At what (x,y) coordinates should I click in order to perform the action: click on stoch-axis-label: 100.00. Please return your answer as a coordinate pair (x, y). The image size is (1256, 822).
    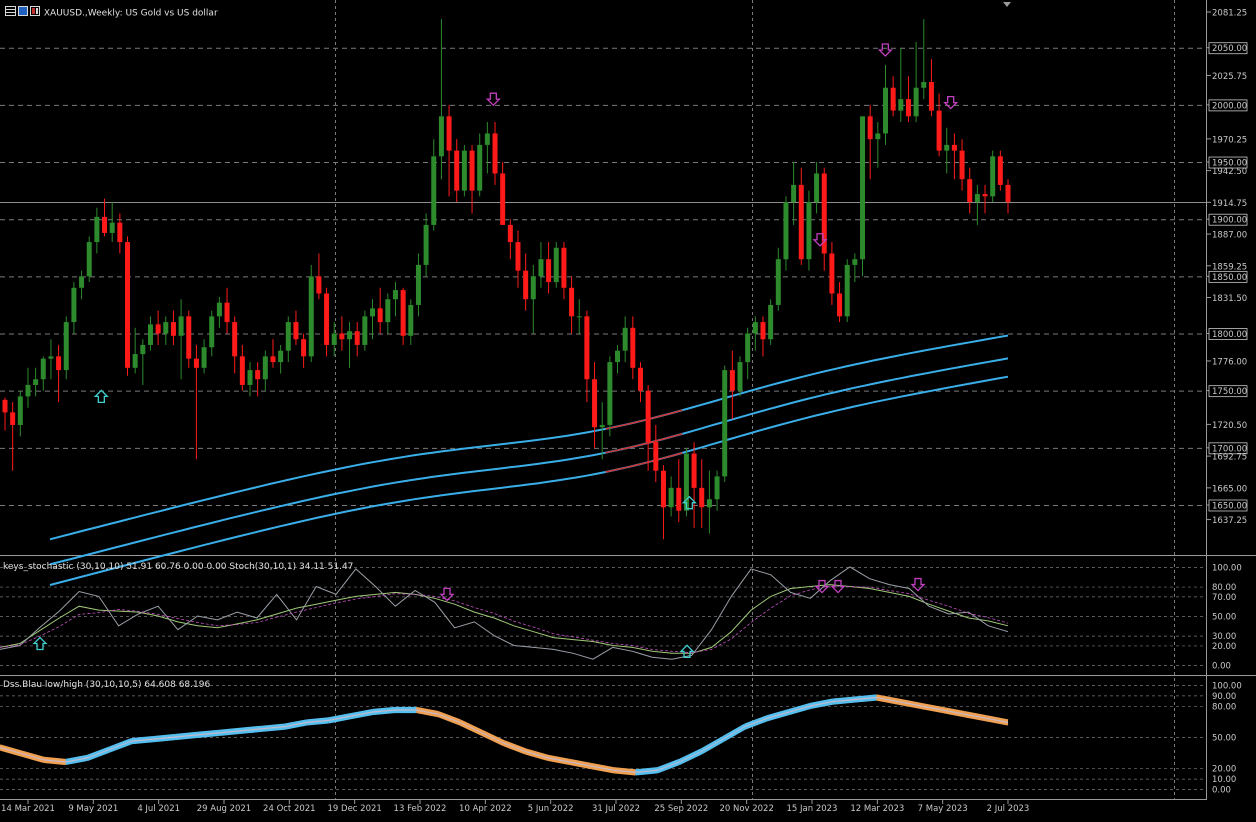
    Looking at the image, I should click on (1227, 568).